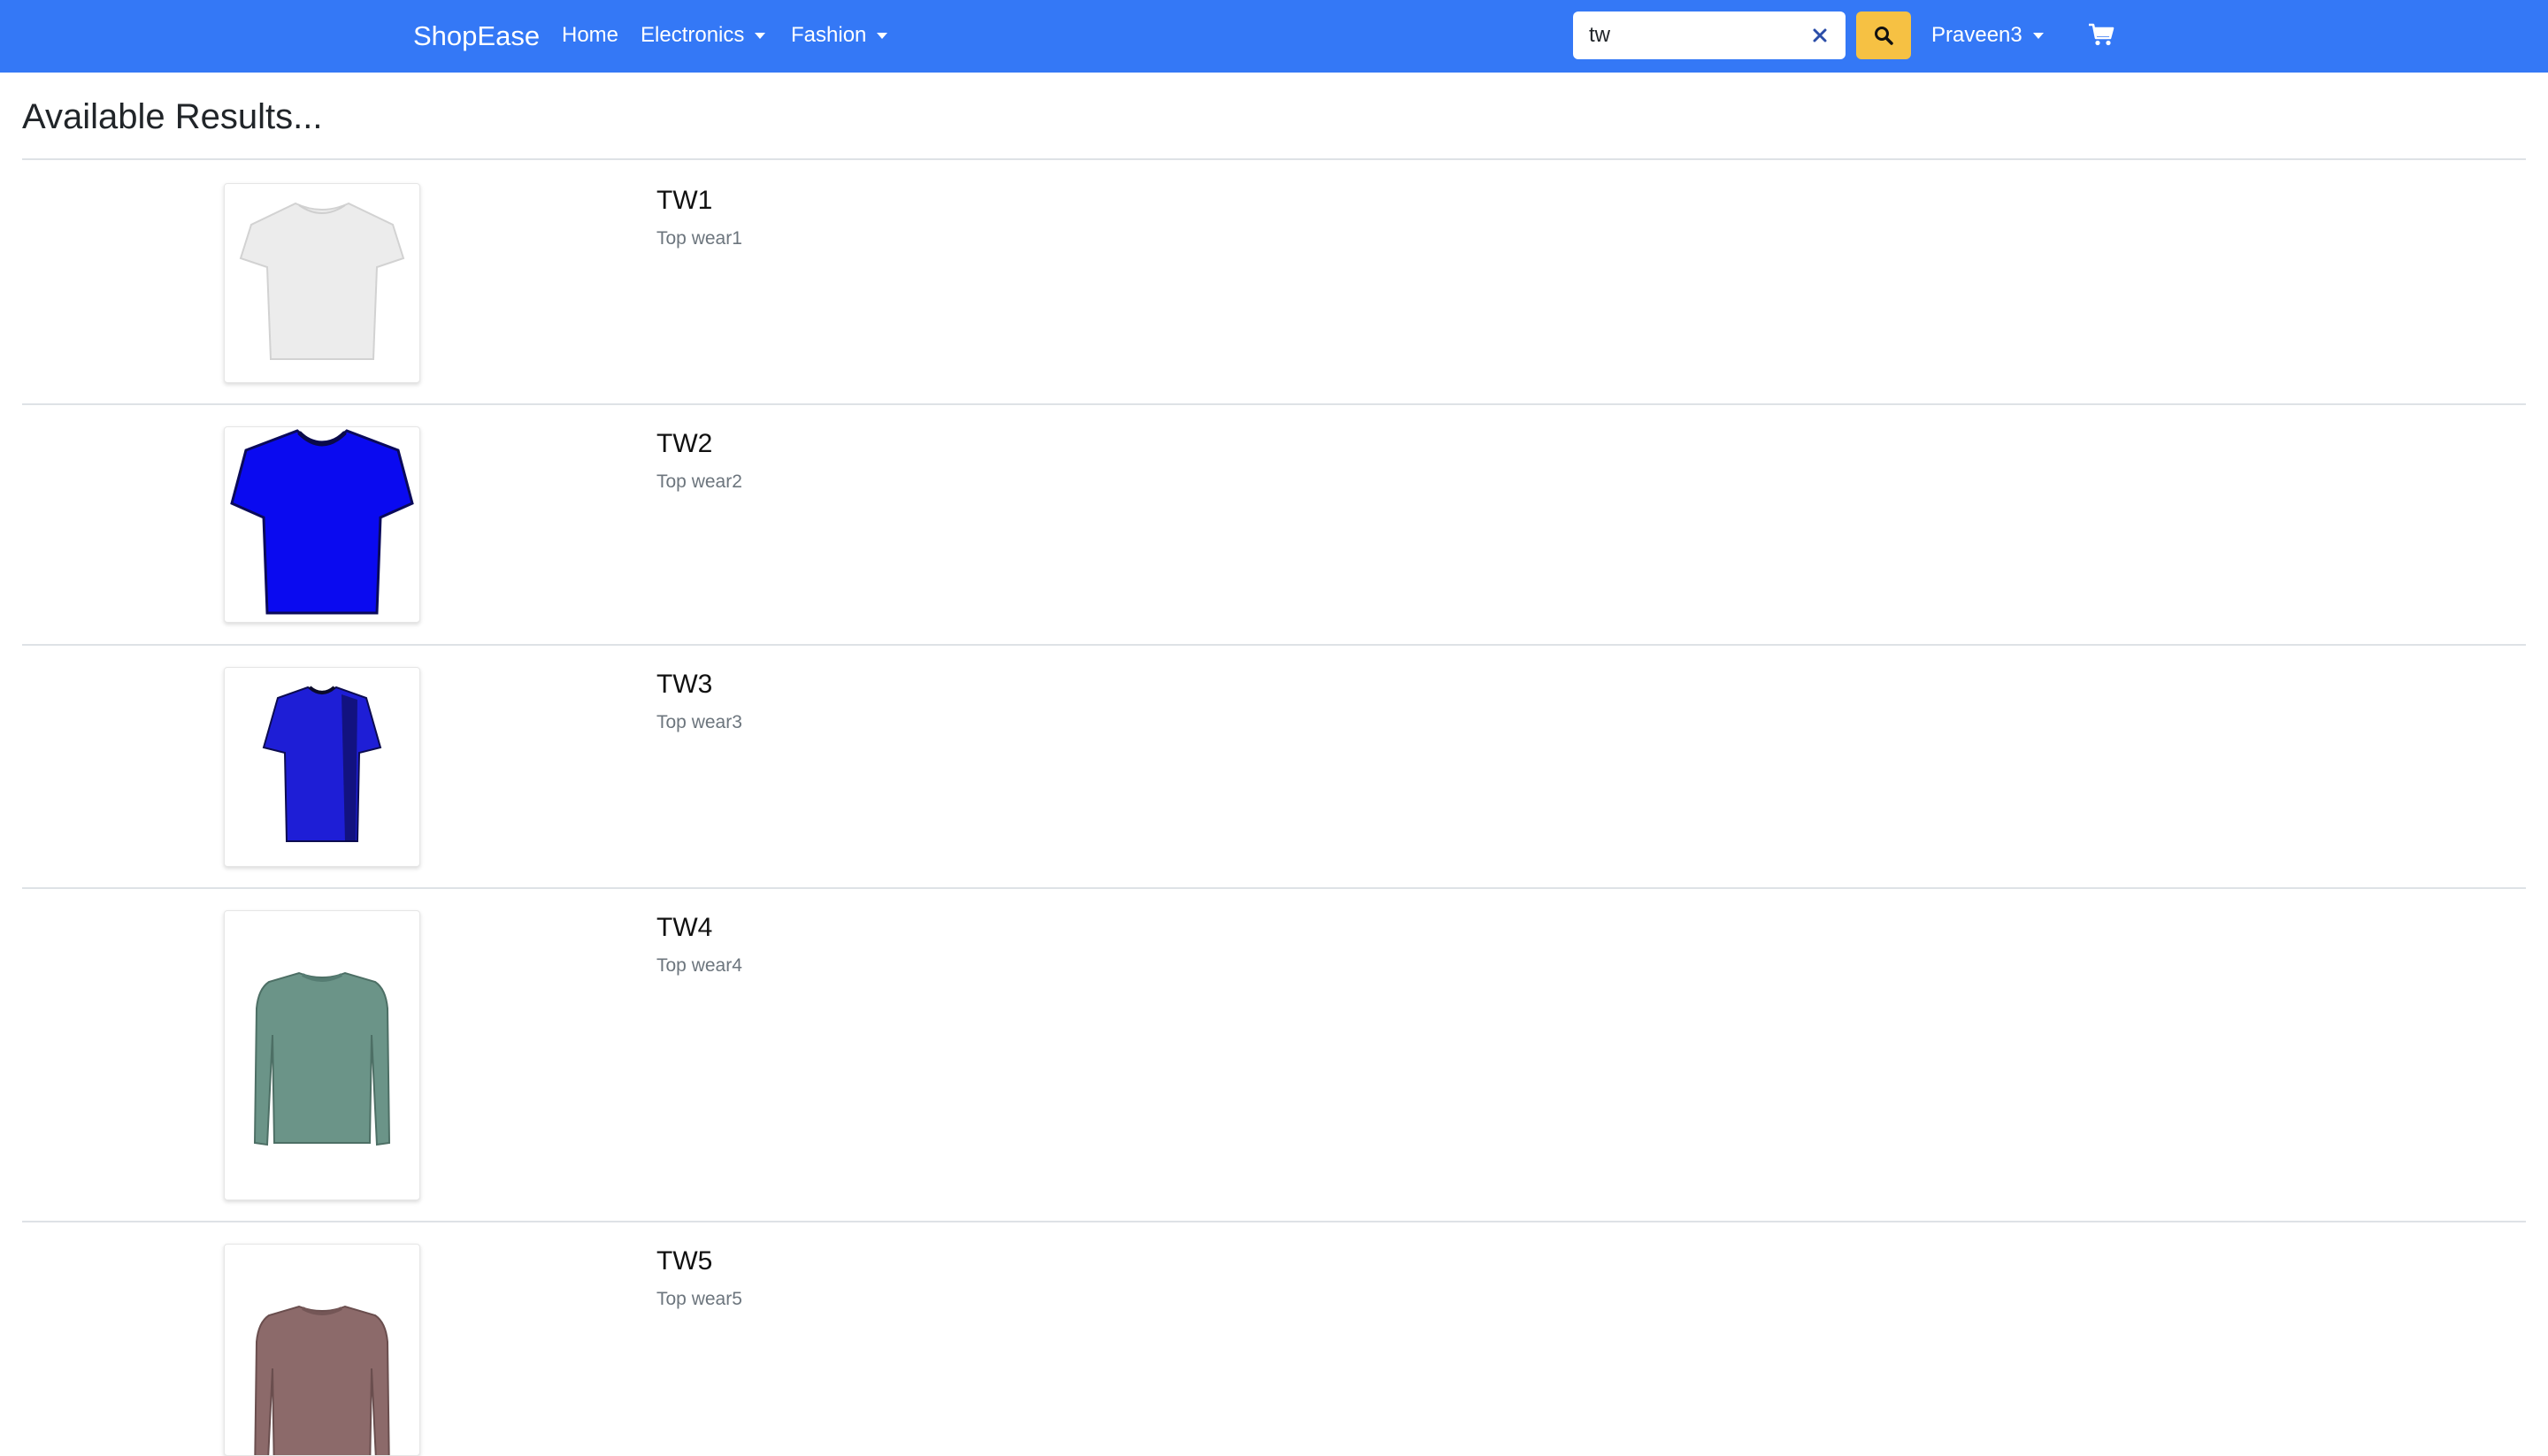  I want to click on product-title: TW1, so click(684, 201).